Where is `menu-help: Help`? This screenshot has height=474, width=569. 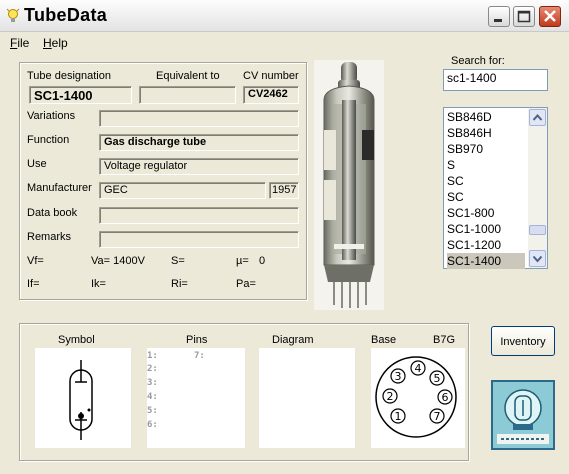 menu-help: Help is located at coordinates (55, 43).